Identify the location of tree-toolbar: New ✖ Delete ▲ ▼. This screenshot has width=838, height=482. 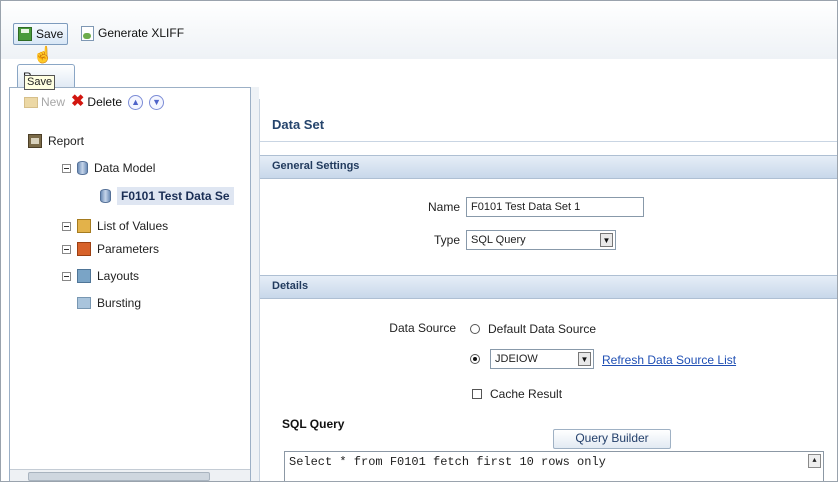
(130, 102).